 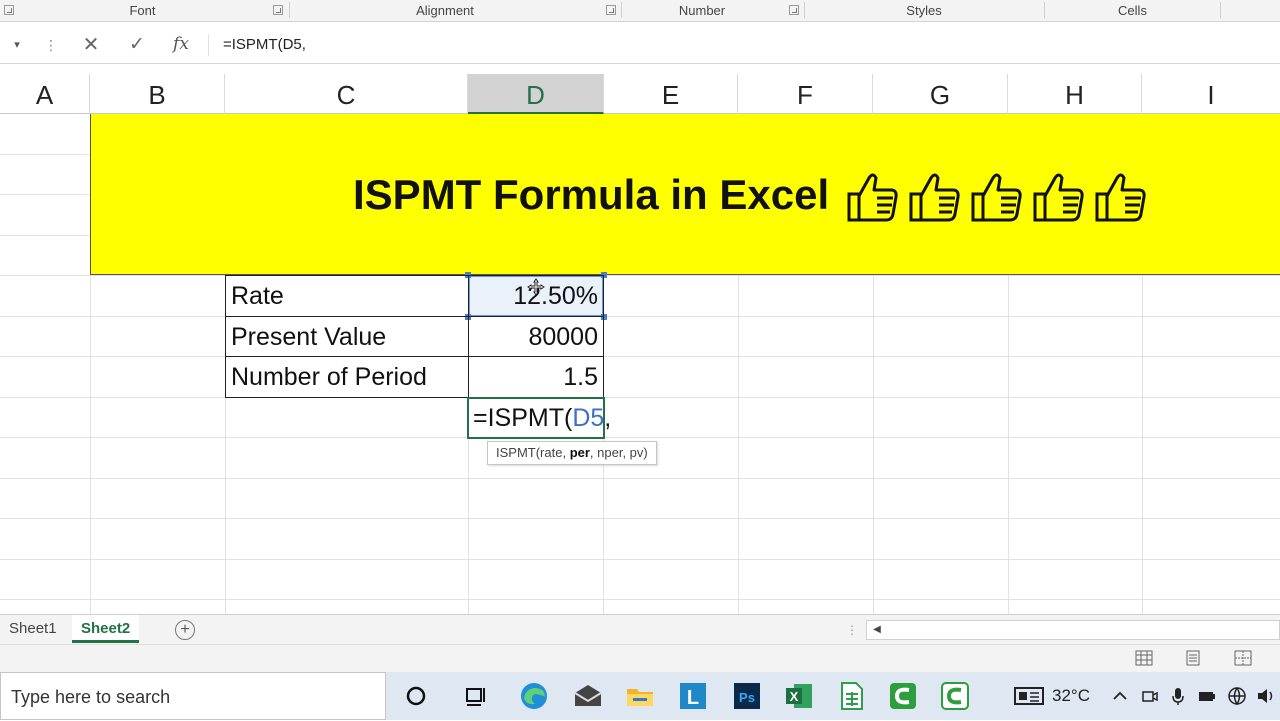 What do you see at coordinates (533, 452) in the screenshot?
I see `tooltip-function: ISPMT(rate,` at bounding box center [533, 452].